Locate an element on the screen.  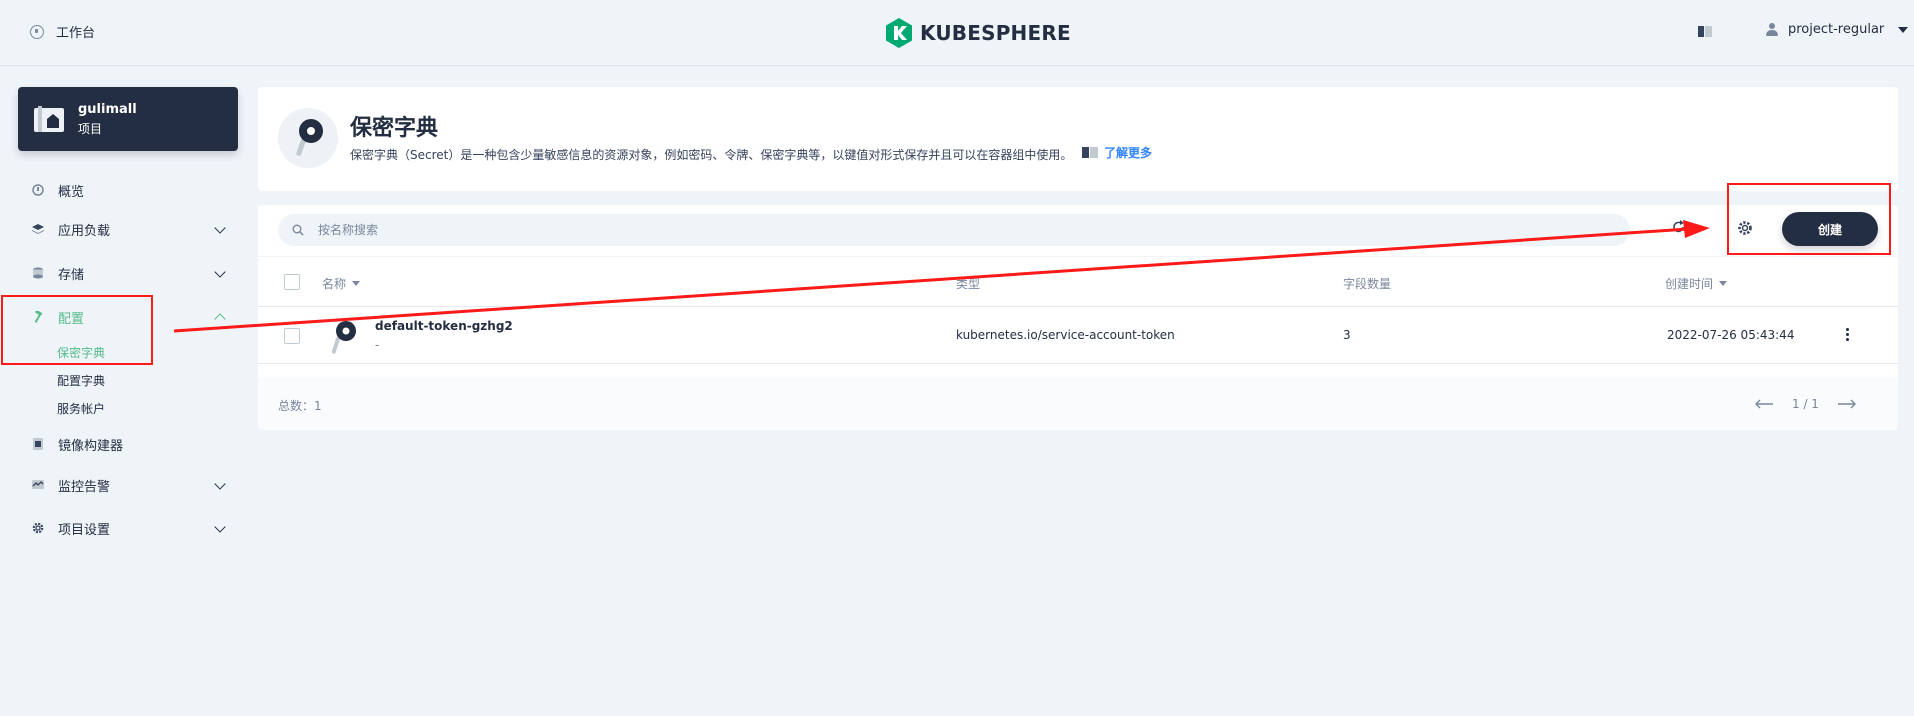
user-menu: project-regular is located at coordinates (1837, 29).